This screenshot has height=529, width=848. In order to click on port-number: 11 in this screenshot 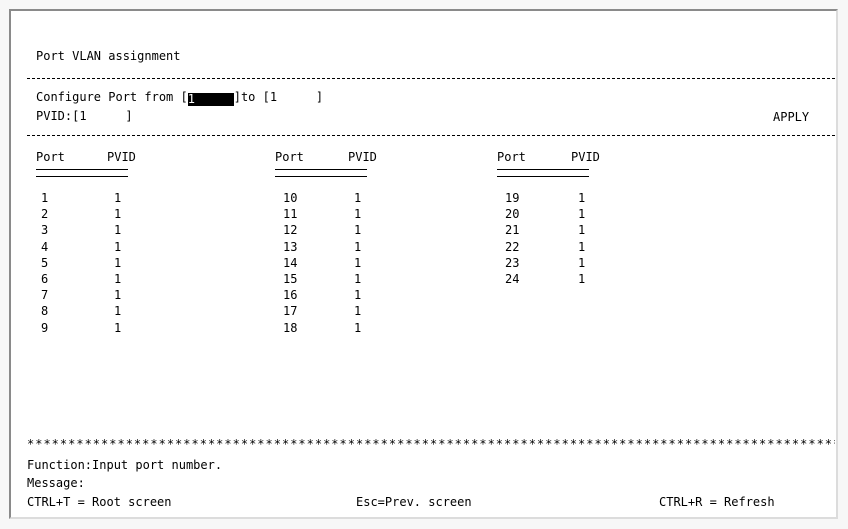, I will do `click(290, 214)`.